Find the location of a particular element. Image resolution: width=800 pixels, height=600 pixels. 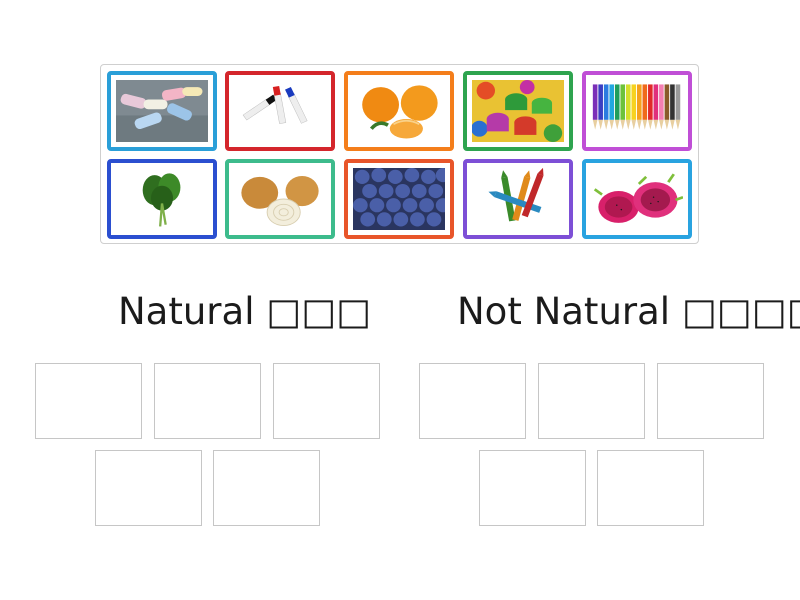

blueberries-image is located at coordinates (399, 199).